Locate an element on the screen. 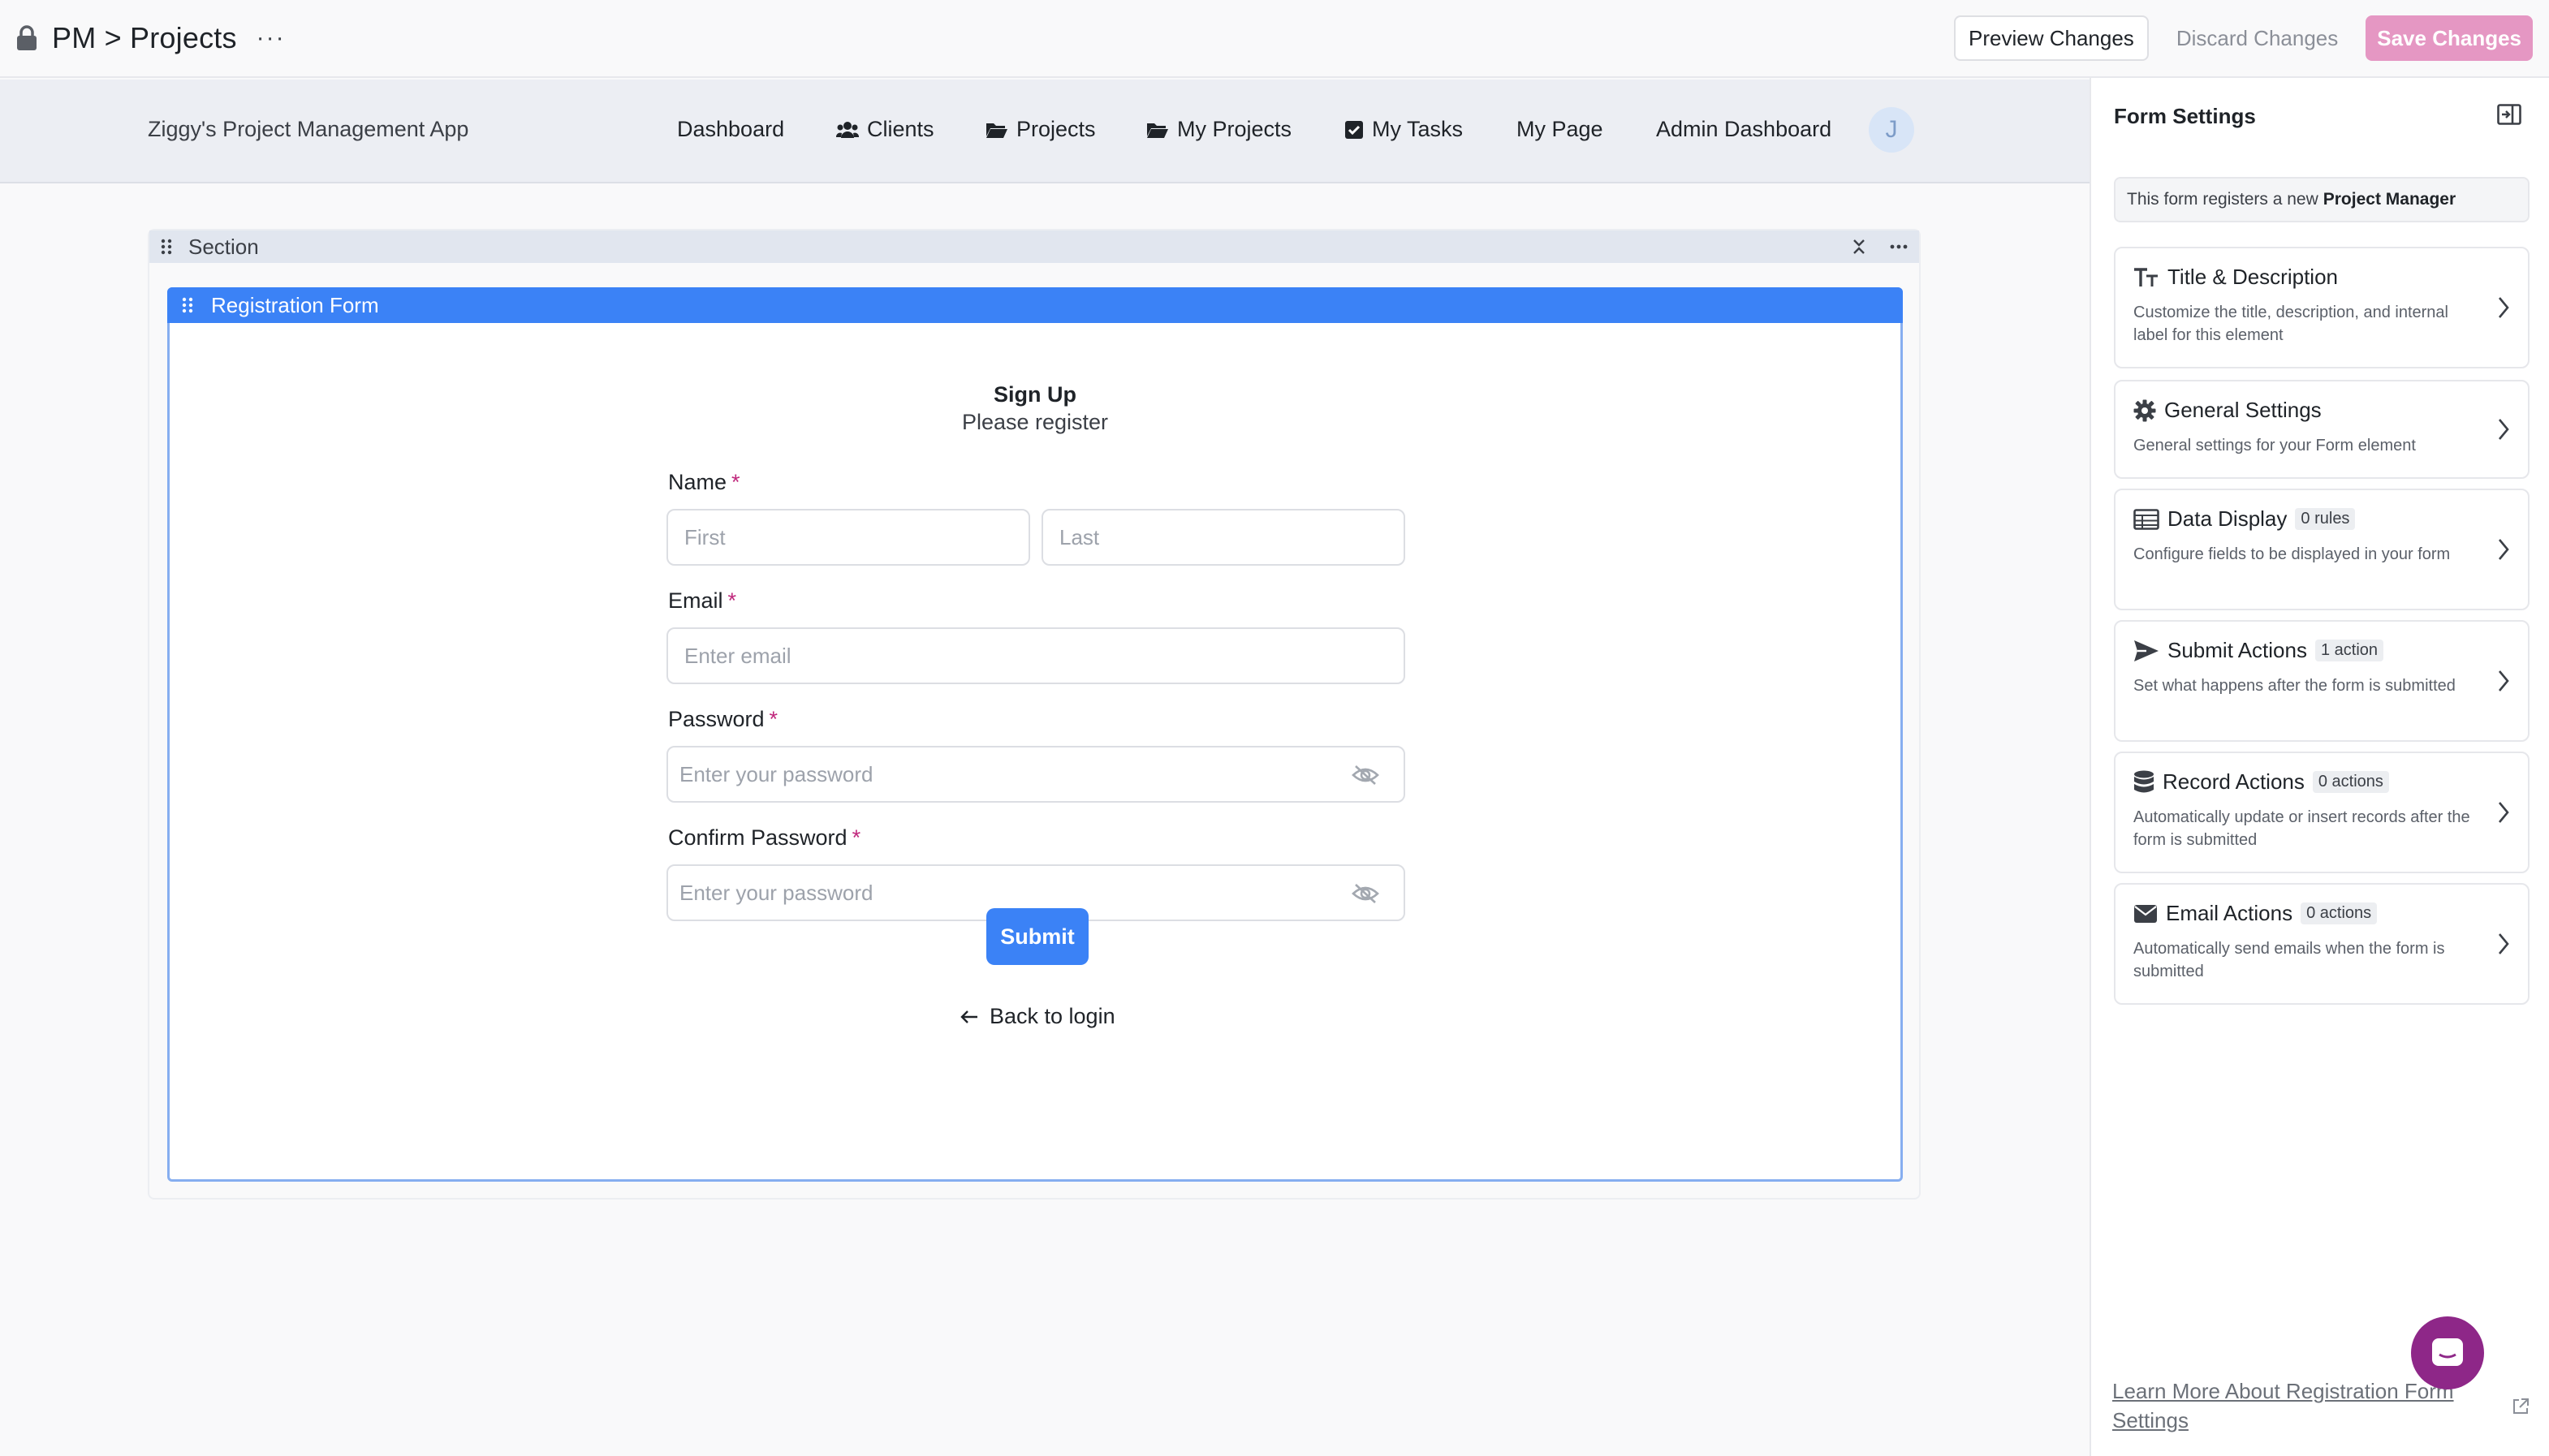 Image resolution: width=2549 pixels, height=1456 pixels. discard-changes-button: Discard Changes is located at coordinates (2257, 38).